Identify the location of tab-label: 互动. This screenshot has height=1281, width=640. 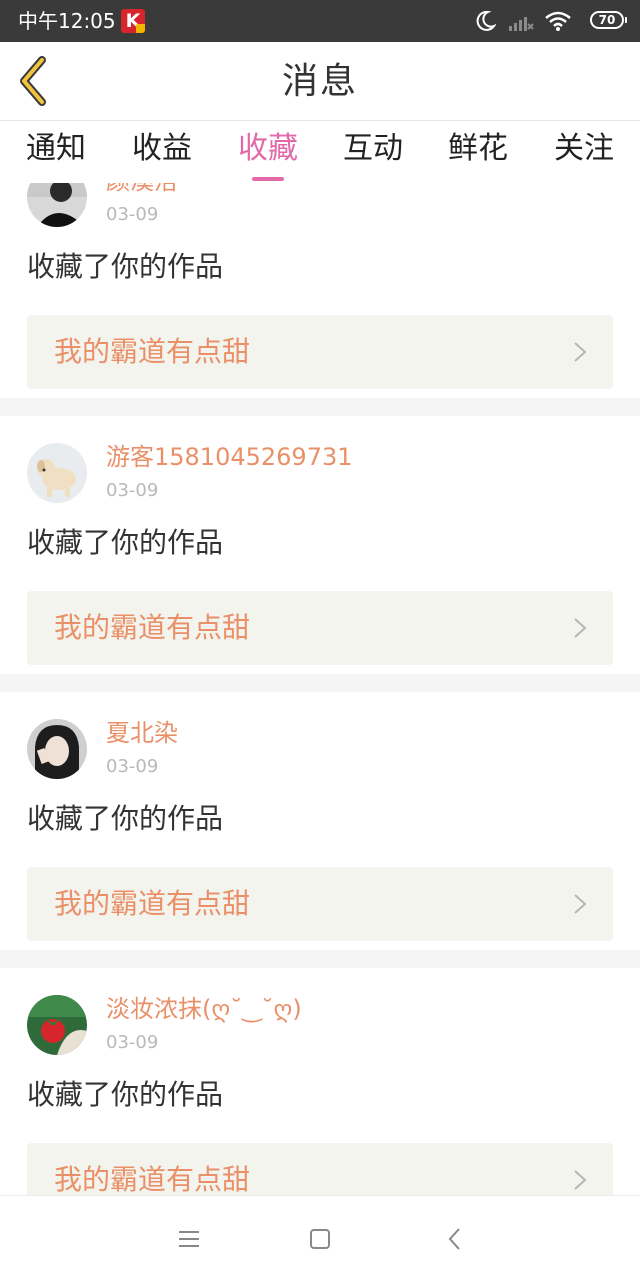
(373, 148).